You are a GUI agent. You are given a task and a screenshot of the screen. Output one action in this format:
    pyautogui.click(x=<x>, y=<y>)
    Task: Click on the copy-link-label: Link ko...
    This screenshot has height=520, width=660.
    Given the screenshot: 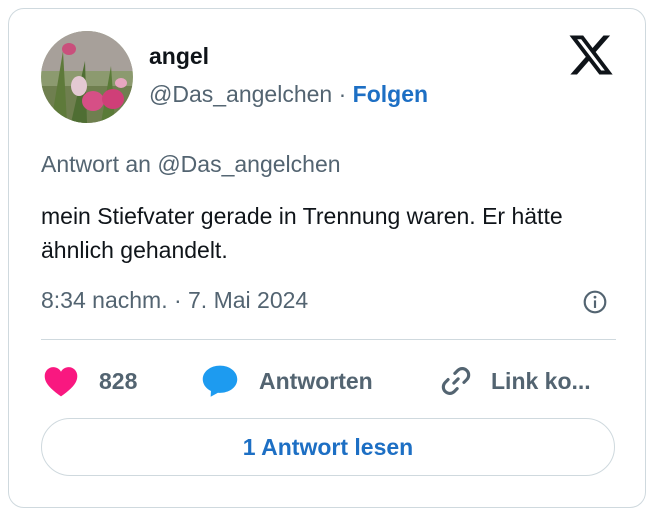 What is the action you would take?
    pyautogui.click(x=541, y=380)
    